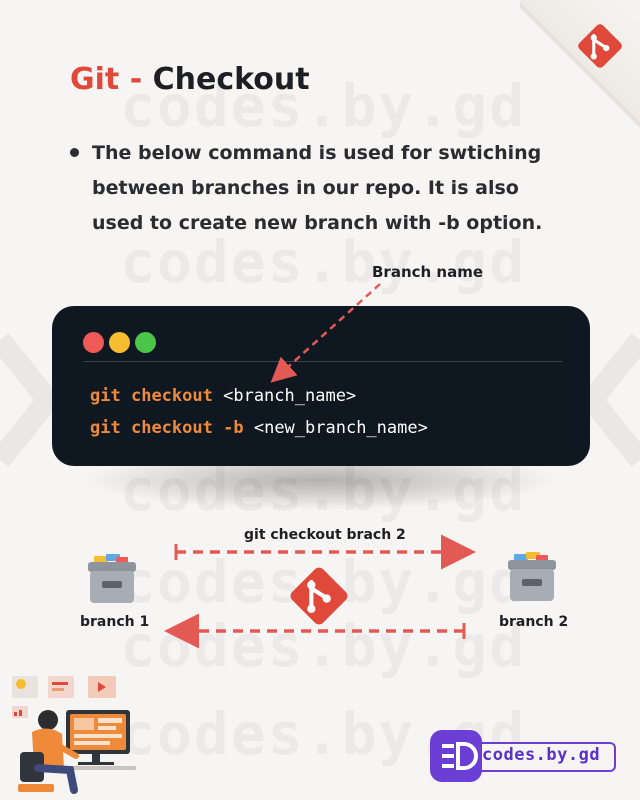 This screenshot has width=640, height=800. Describe the element at coordinates (325, 535) in the screenshot. I see `switch-command-label: git checkout brach 2` at that location.